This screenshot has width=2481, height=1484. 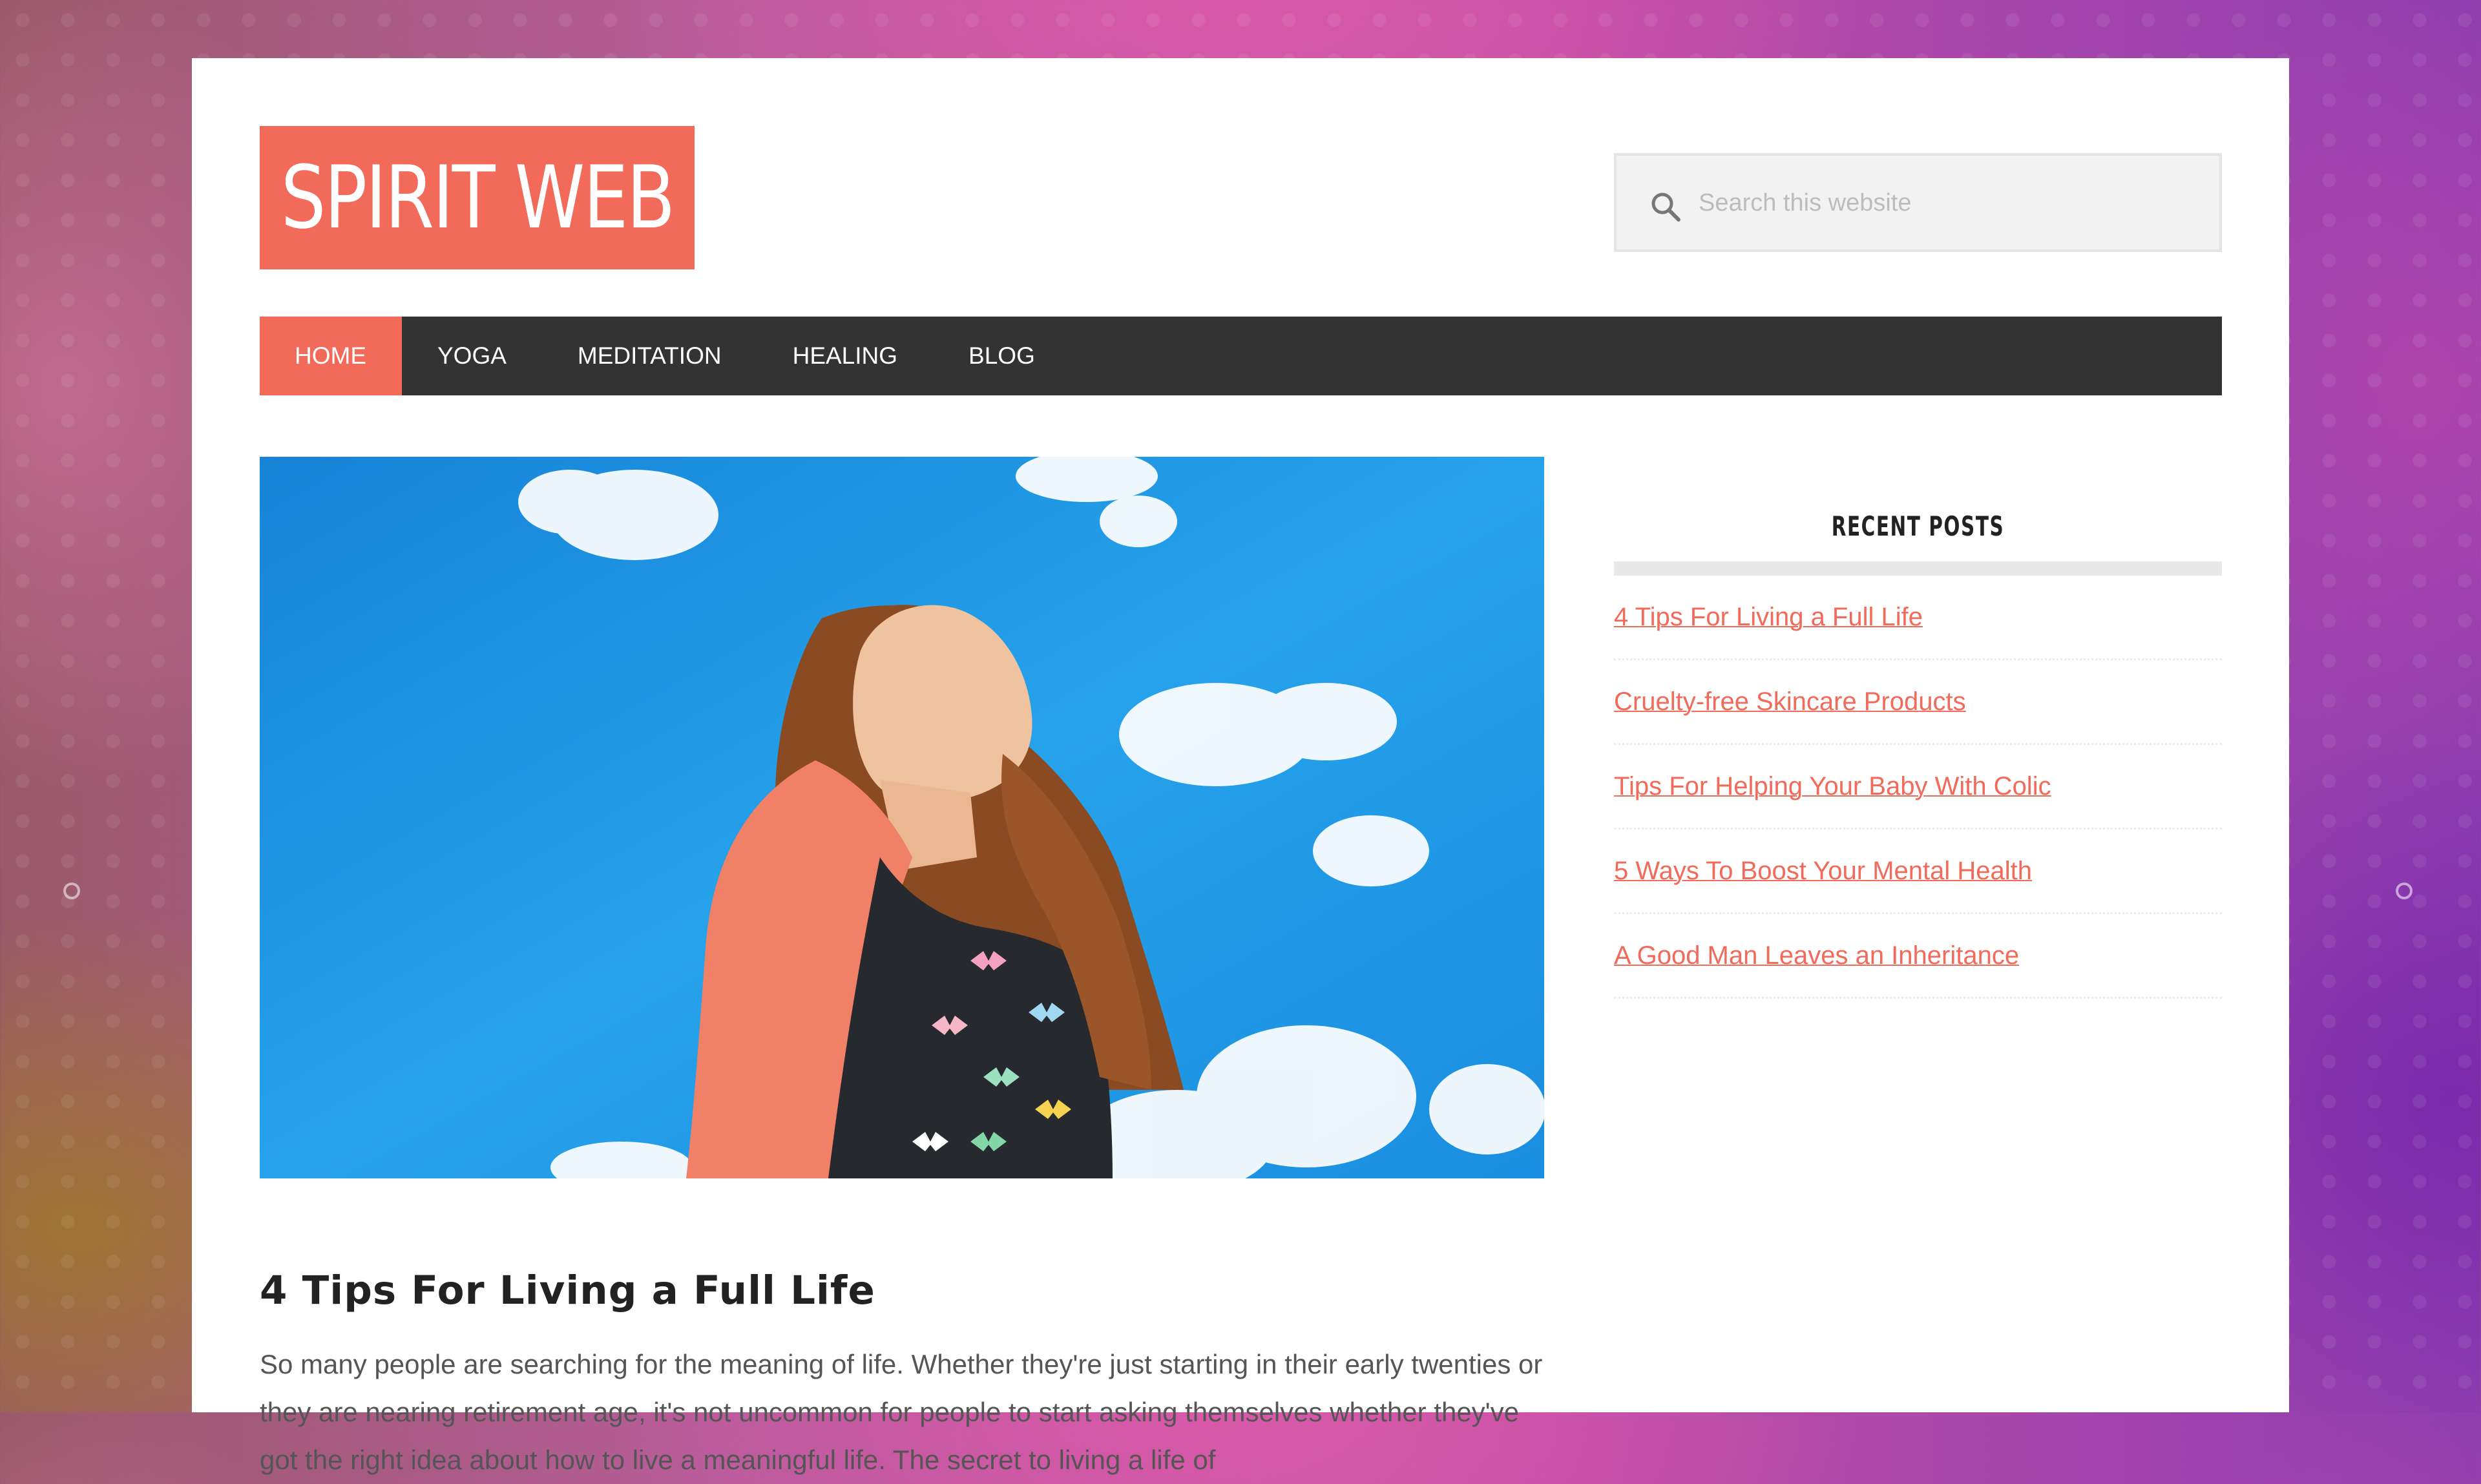 I want to click on nav-item-healing: HEALING, so click(x=845, y=356).